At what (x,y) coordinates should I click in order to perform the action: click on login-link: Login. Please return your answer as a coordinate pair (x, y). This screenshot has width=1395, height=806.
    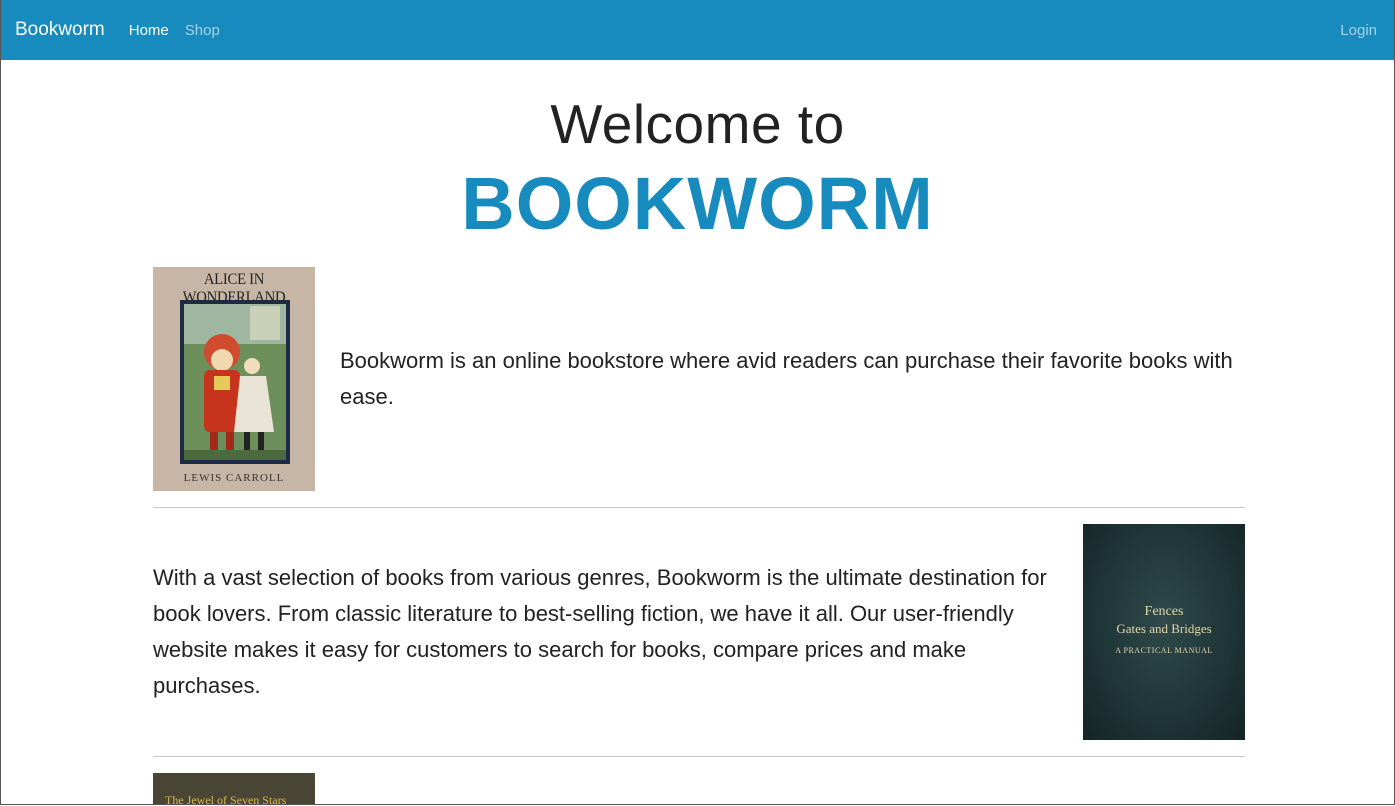
    Looking at the image, I should click on (1358, 30).